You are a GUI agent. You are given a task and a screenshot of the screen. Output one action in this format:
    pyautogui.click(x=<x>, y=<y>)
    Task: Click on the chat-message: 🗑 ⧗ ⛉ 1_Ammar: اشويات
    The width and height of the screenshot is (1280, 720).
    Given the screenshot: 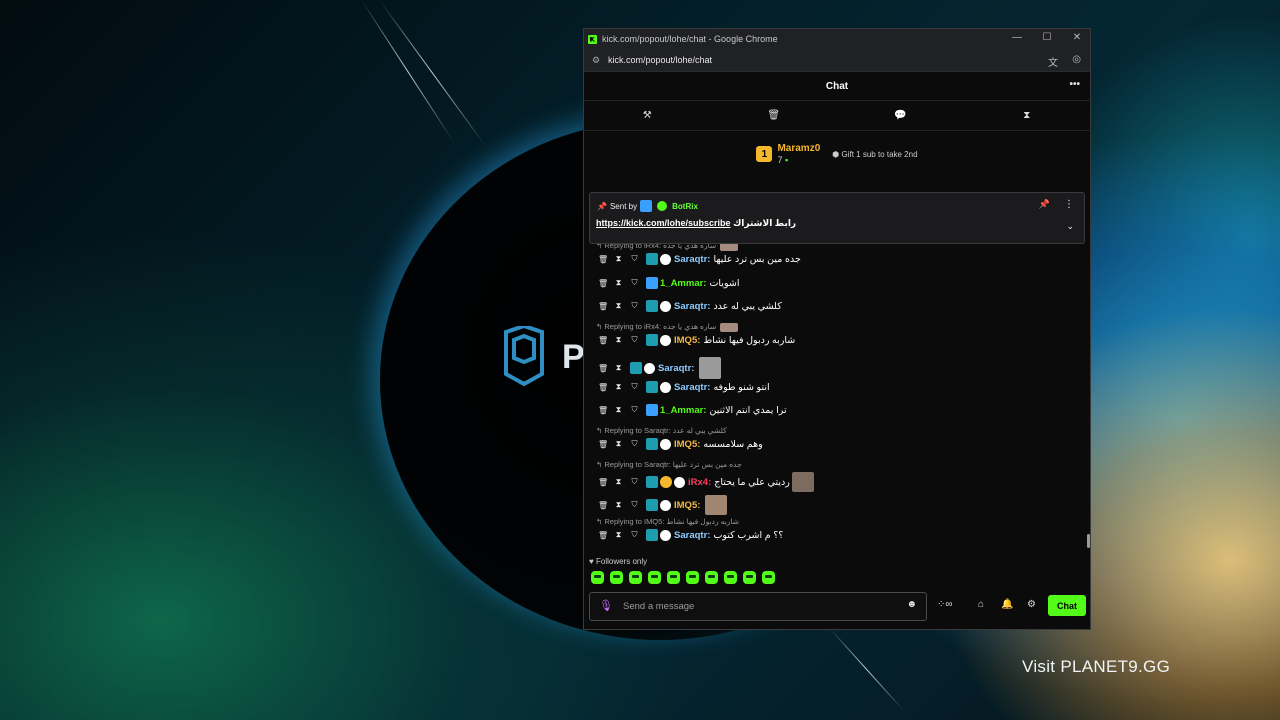 What is the action you would take?
    pyautogui.click(x=668, y=283)
    